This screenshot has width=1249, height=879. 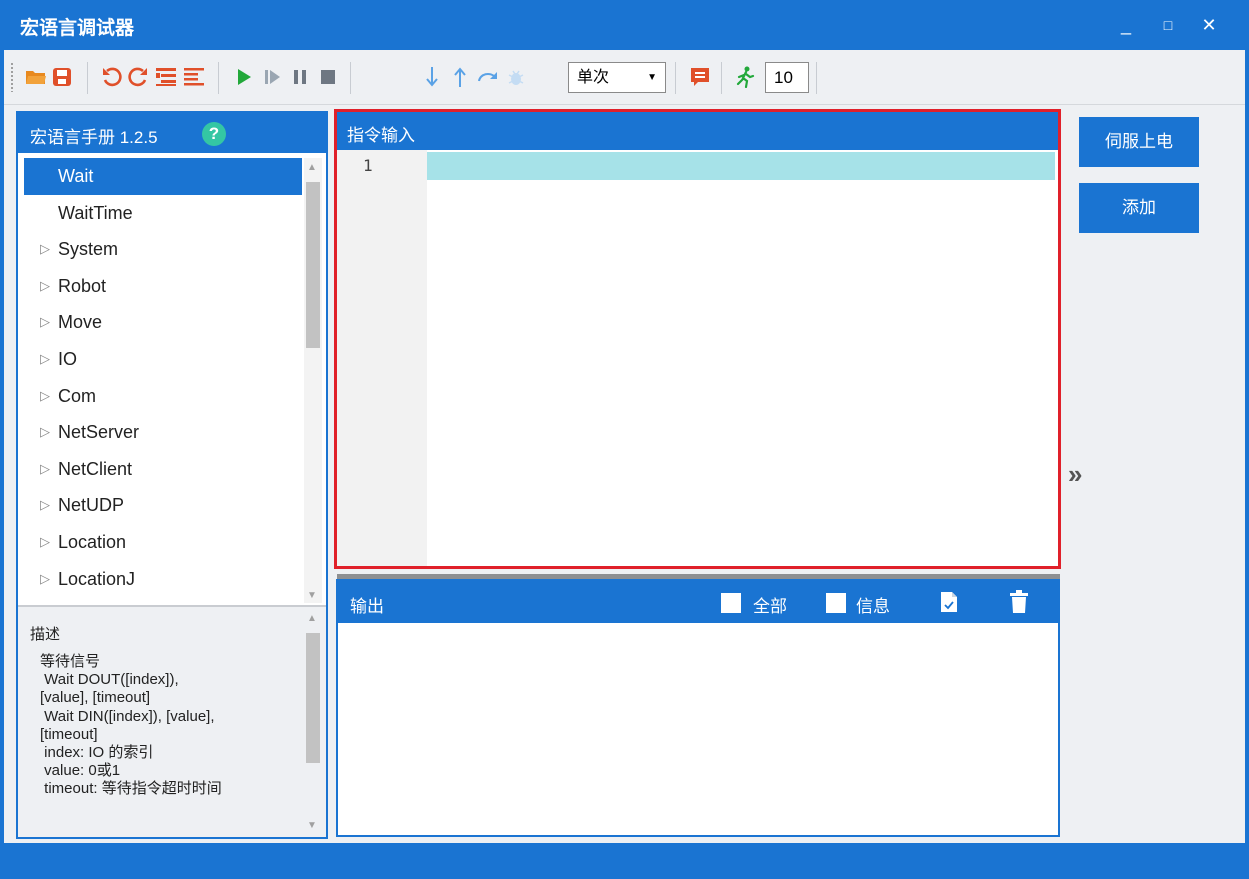 What do you see at coordinates (1209, 25) in the screenshot?
I see `close-button: ✕` at bounding box center [1209, 25].